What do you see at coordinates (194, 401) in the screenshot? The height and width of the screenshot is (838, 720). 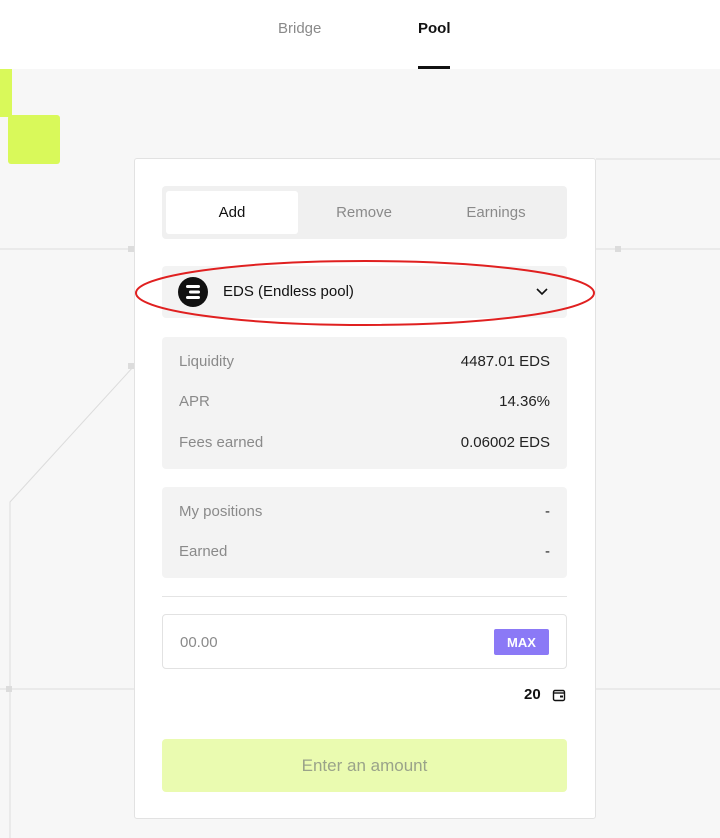 I see `stat-label: APR` at bounding box center [194, 401].